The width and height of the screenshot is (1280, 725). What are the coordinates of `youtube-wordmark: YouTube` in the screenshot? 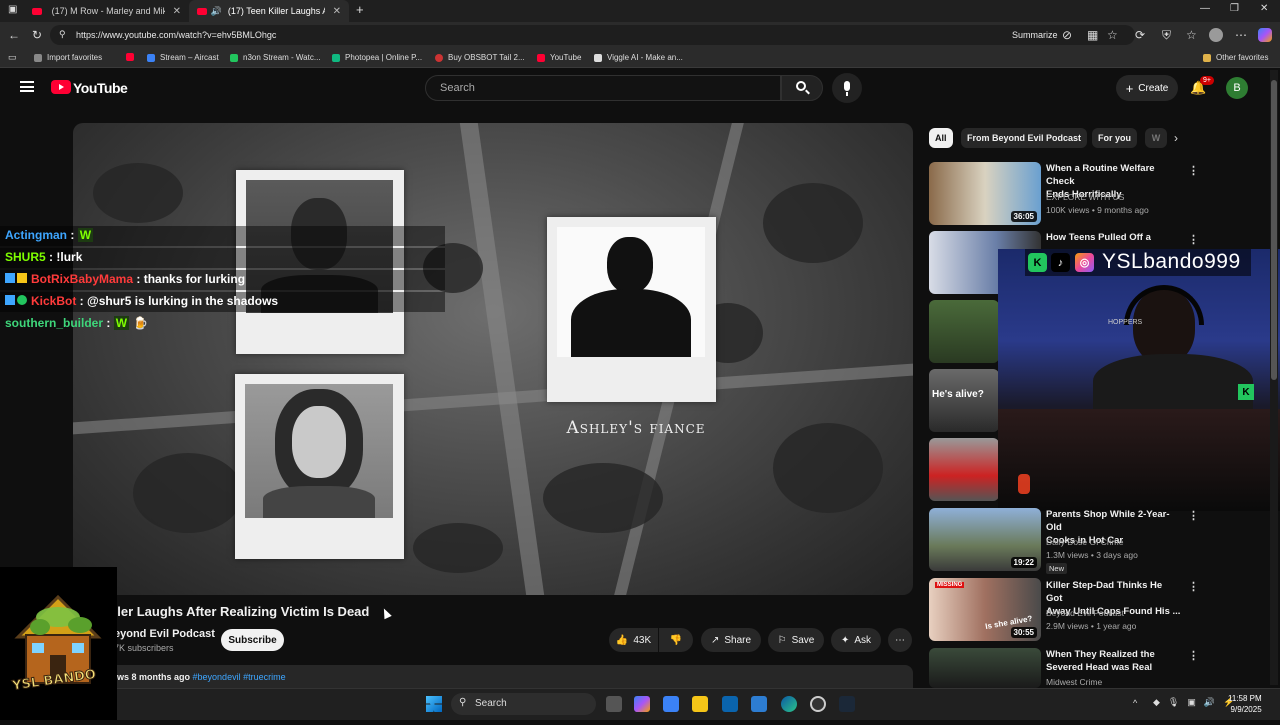 It's located at (100, 88).